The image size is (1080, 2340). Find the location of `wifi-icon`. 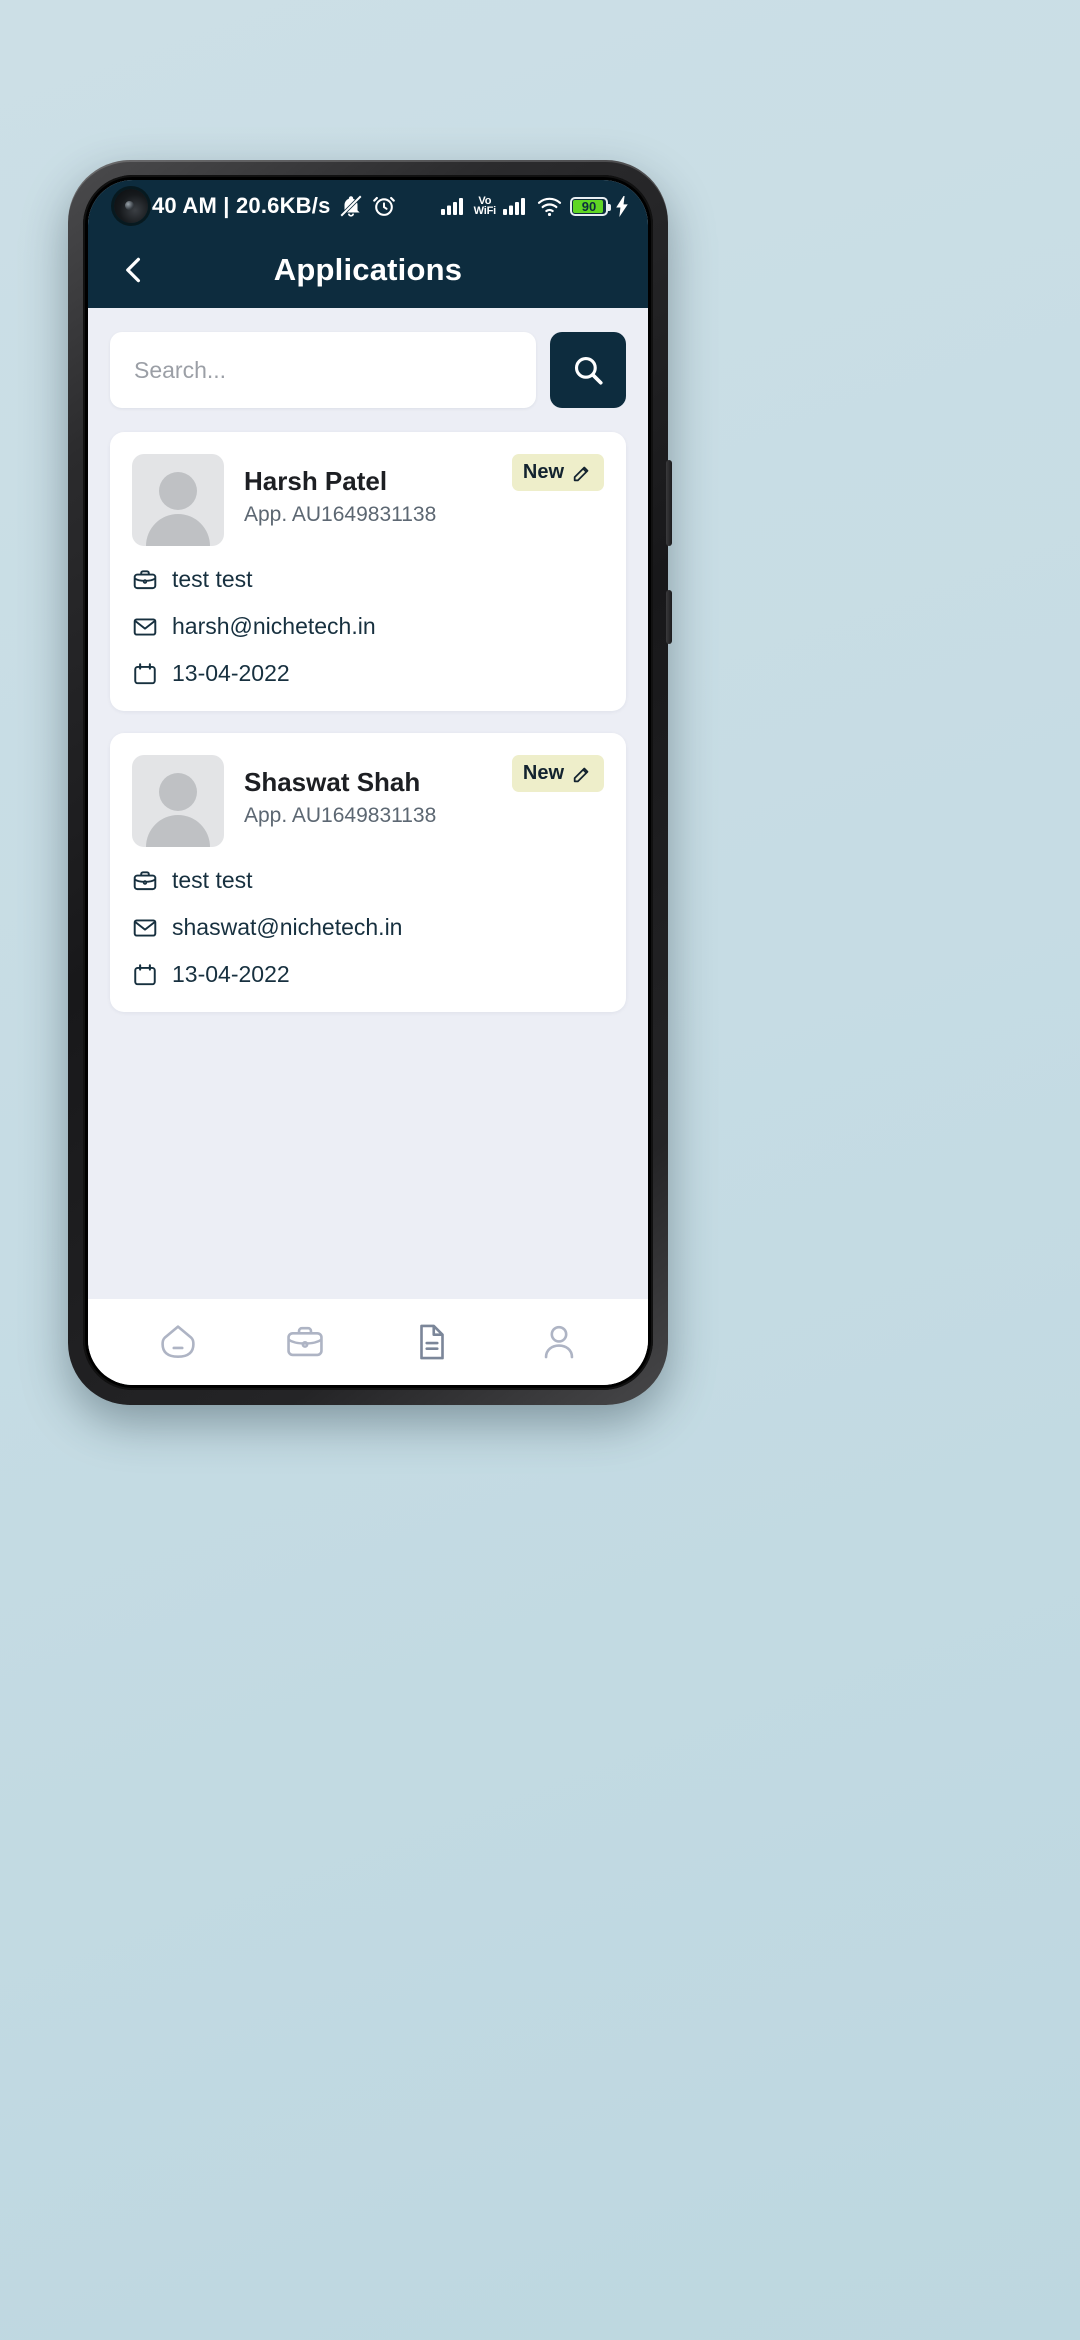

wifi-icon is located at coordinates (549, 206).